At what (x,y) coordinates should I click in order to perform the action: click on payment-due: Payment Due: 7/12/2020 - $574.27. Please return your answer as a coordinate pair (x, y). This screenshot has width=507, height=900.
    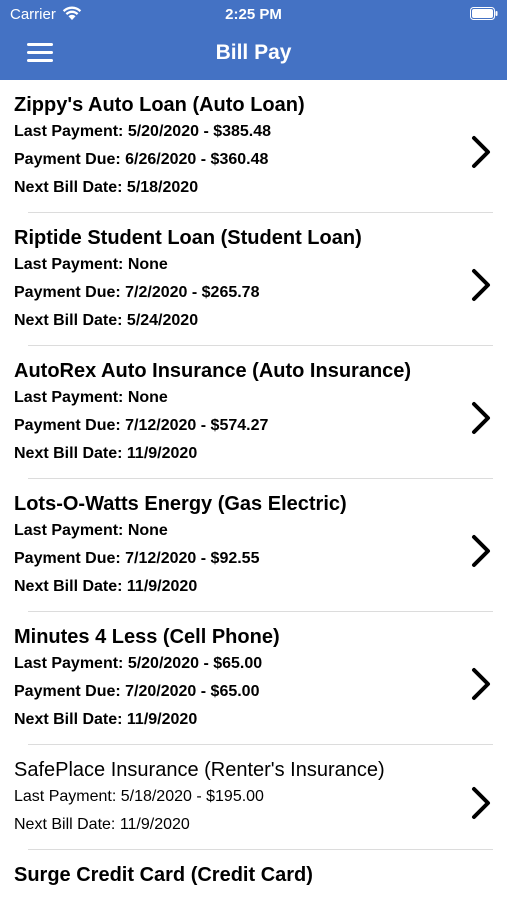
    Looking at the image, I should click on (141, 425).